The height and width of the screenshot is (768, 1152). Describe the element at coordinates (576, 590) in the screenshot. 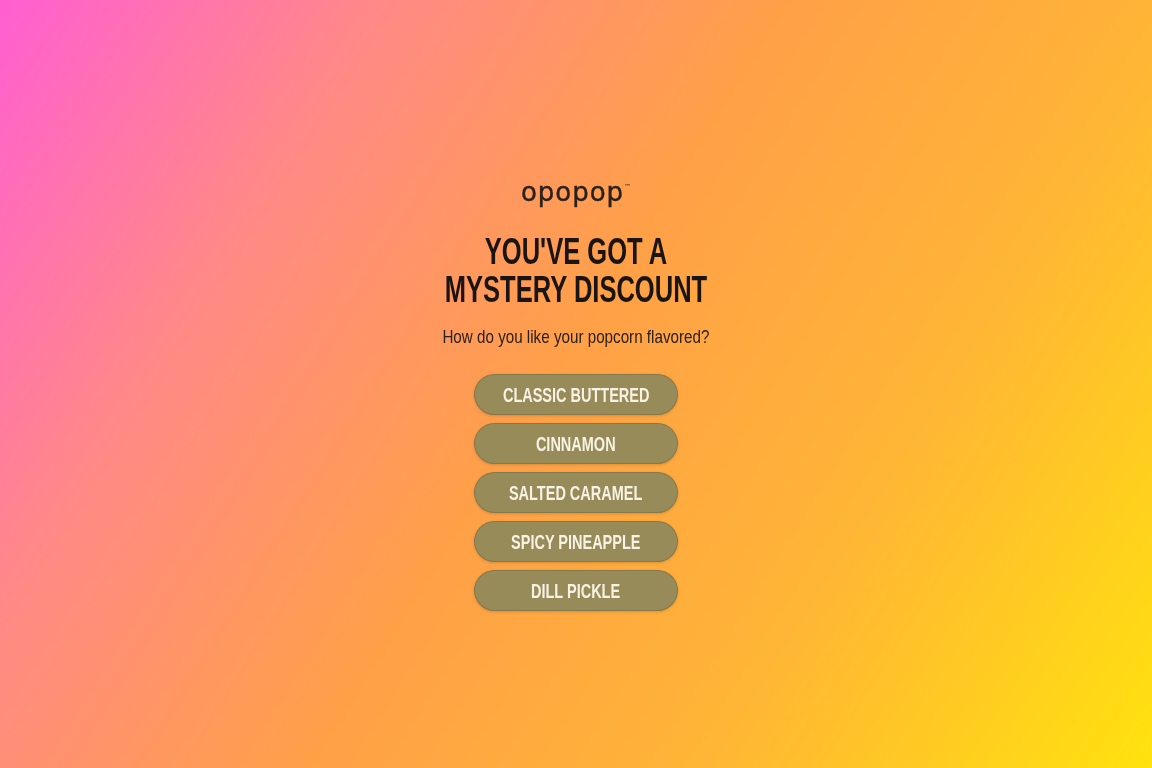

I see `flavor-option-button: DILL PICKLE` at that location.